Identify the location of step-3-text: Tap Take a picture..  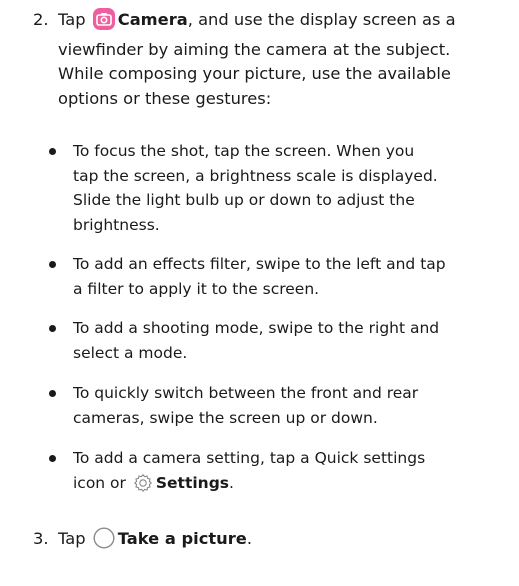
(286, 542).